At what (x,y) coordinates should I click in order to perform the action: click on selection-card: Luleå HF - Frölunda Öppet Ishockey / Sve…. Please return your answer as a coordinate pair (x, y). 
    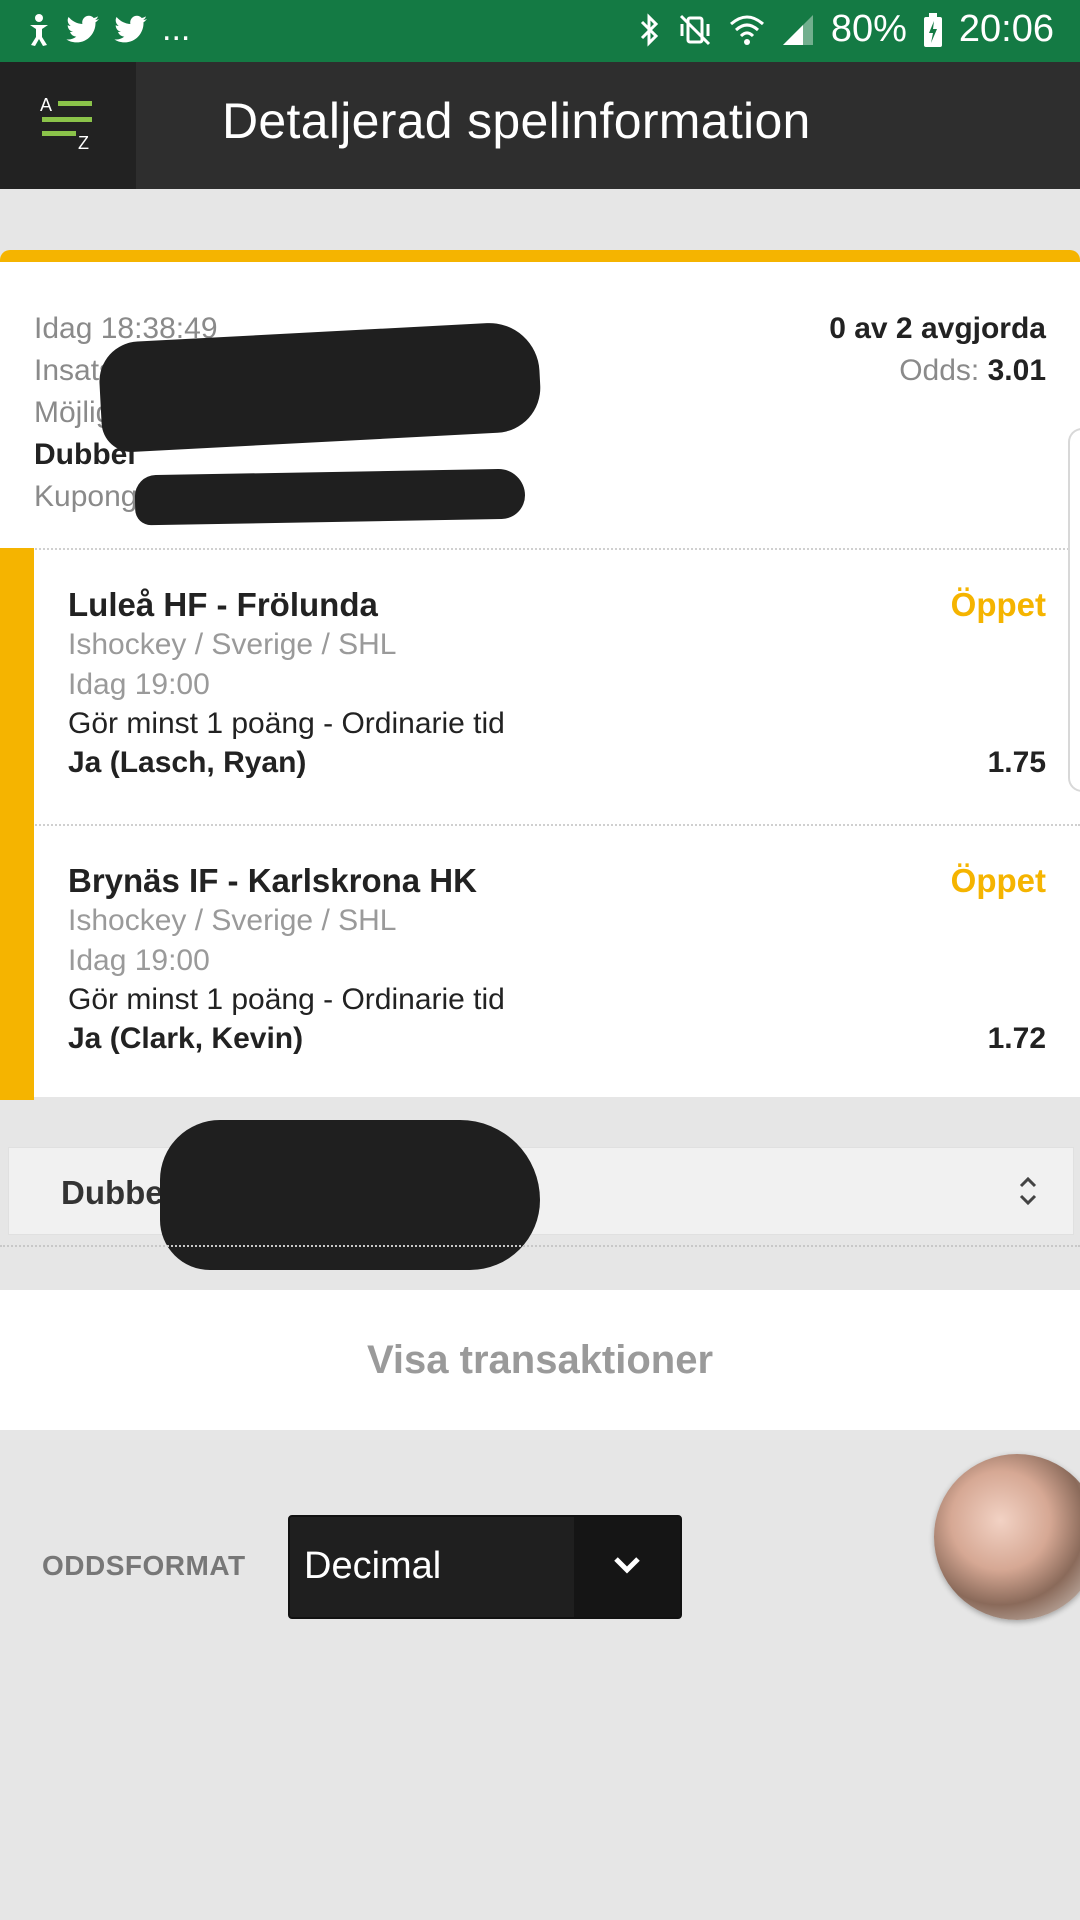
    Looking at the image, I should click on (540, 686).